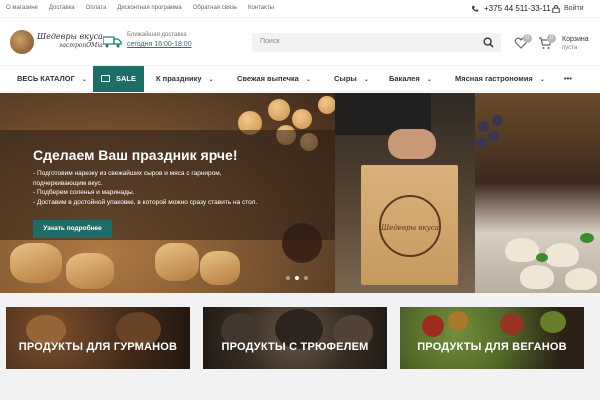  What do you see at coordinates (575, 44) in the screenshot?
I see `cart-summary: Корзина пуста` at bounding box center [575, 44].